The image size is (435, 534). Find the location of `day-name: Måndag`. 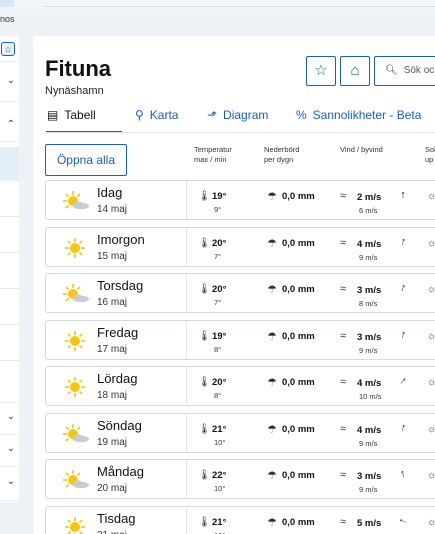

day-name: Måndag is located at coordinates (120, 471).